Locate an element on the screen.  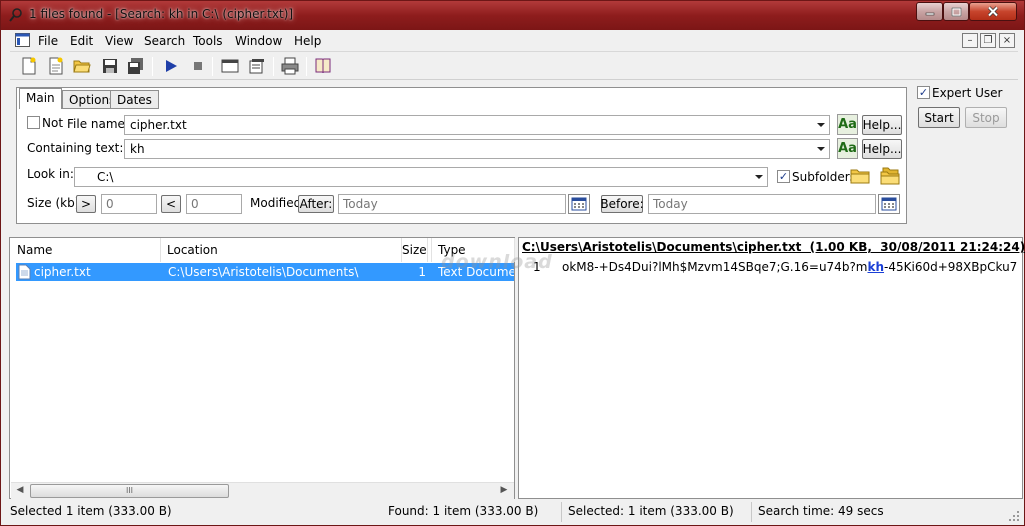
horizontal-scrollbar: ◀ III ▶ is located at coordinates (262, 490).